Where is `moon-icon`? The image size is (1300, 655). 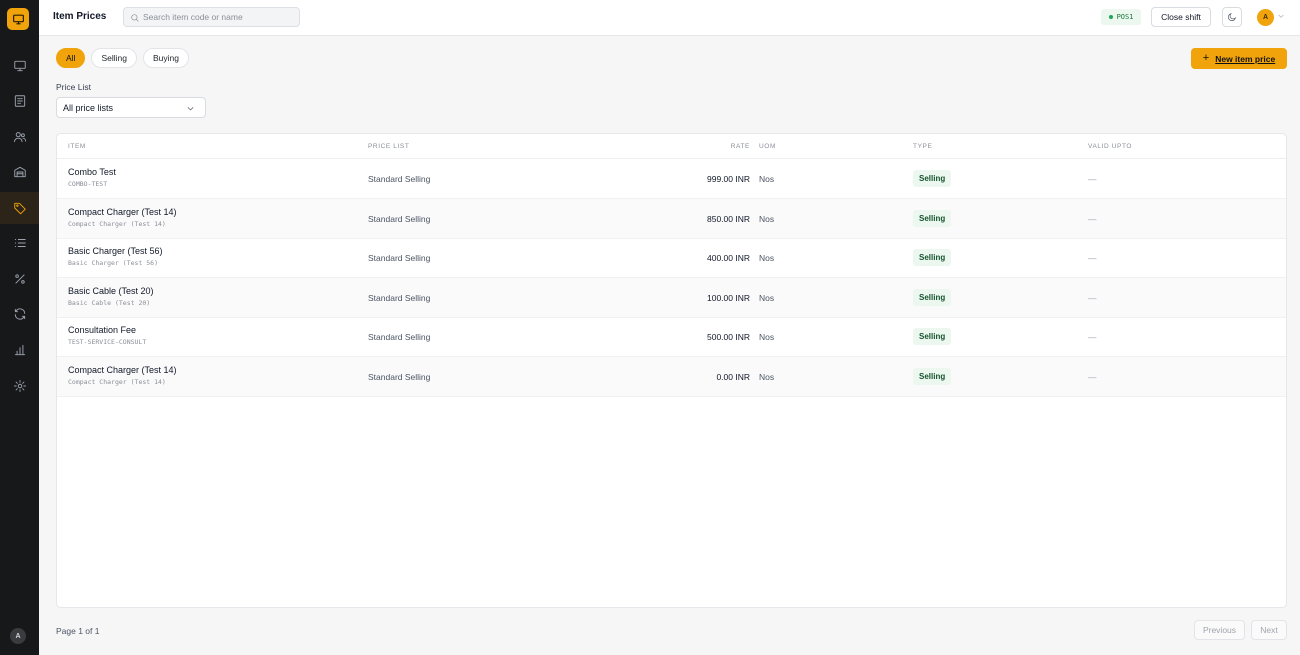 moon-icon is located at coordinates (1232, 16).